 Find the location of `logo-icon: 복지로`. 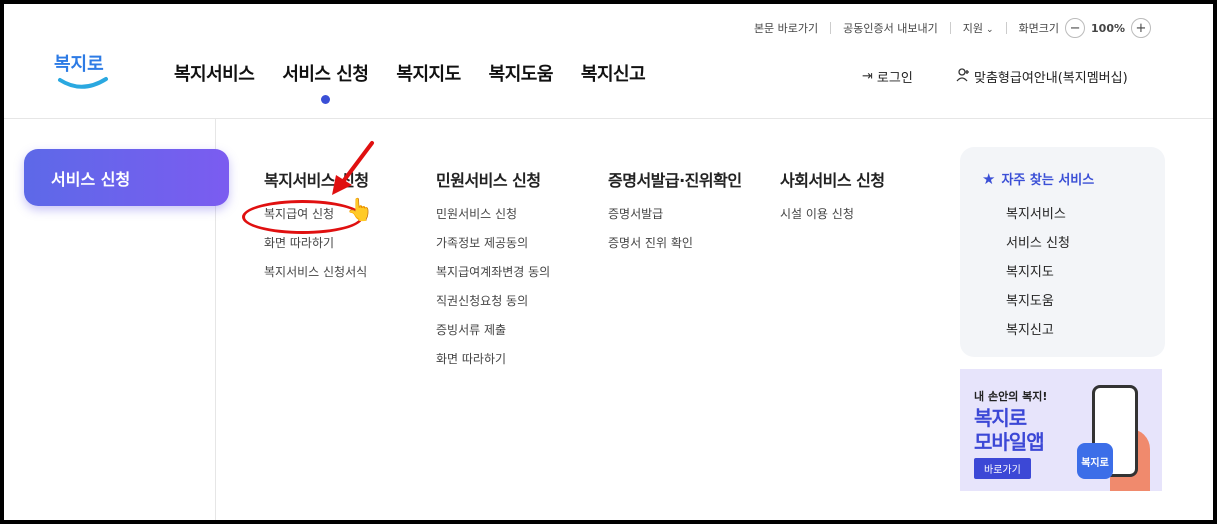

logo-icon: 복지로 is located at coordinates (81, 71).